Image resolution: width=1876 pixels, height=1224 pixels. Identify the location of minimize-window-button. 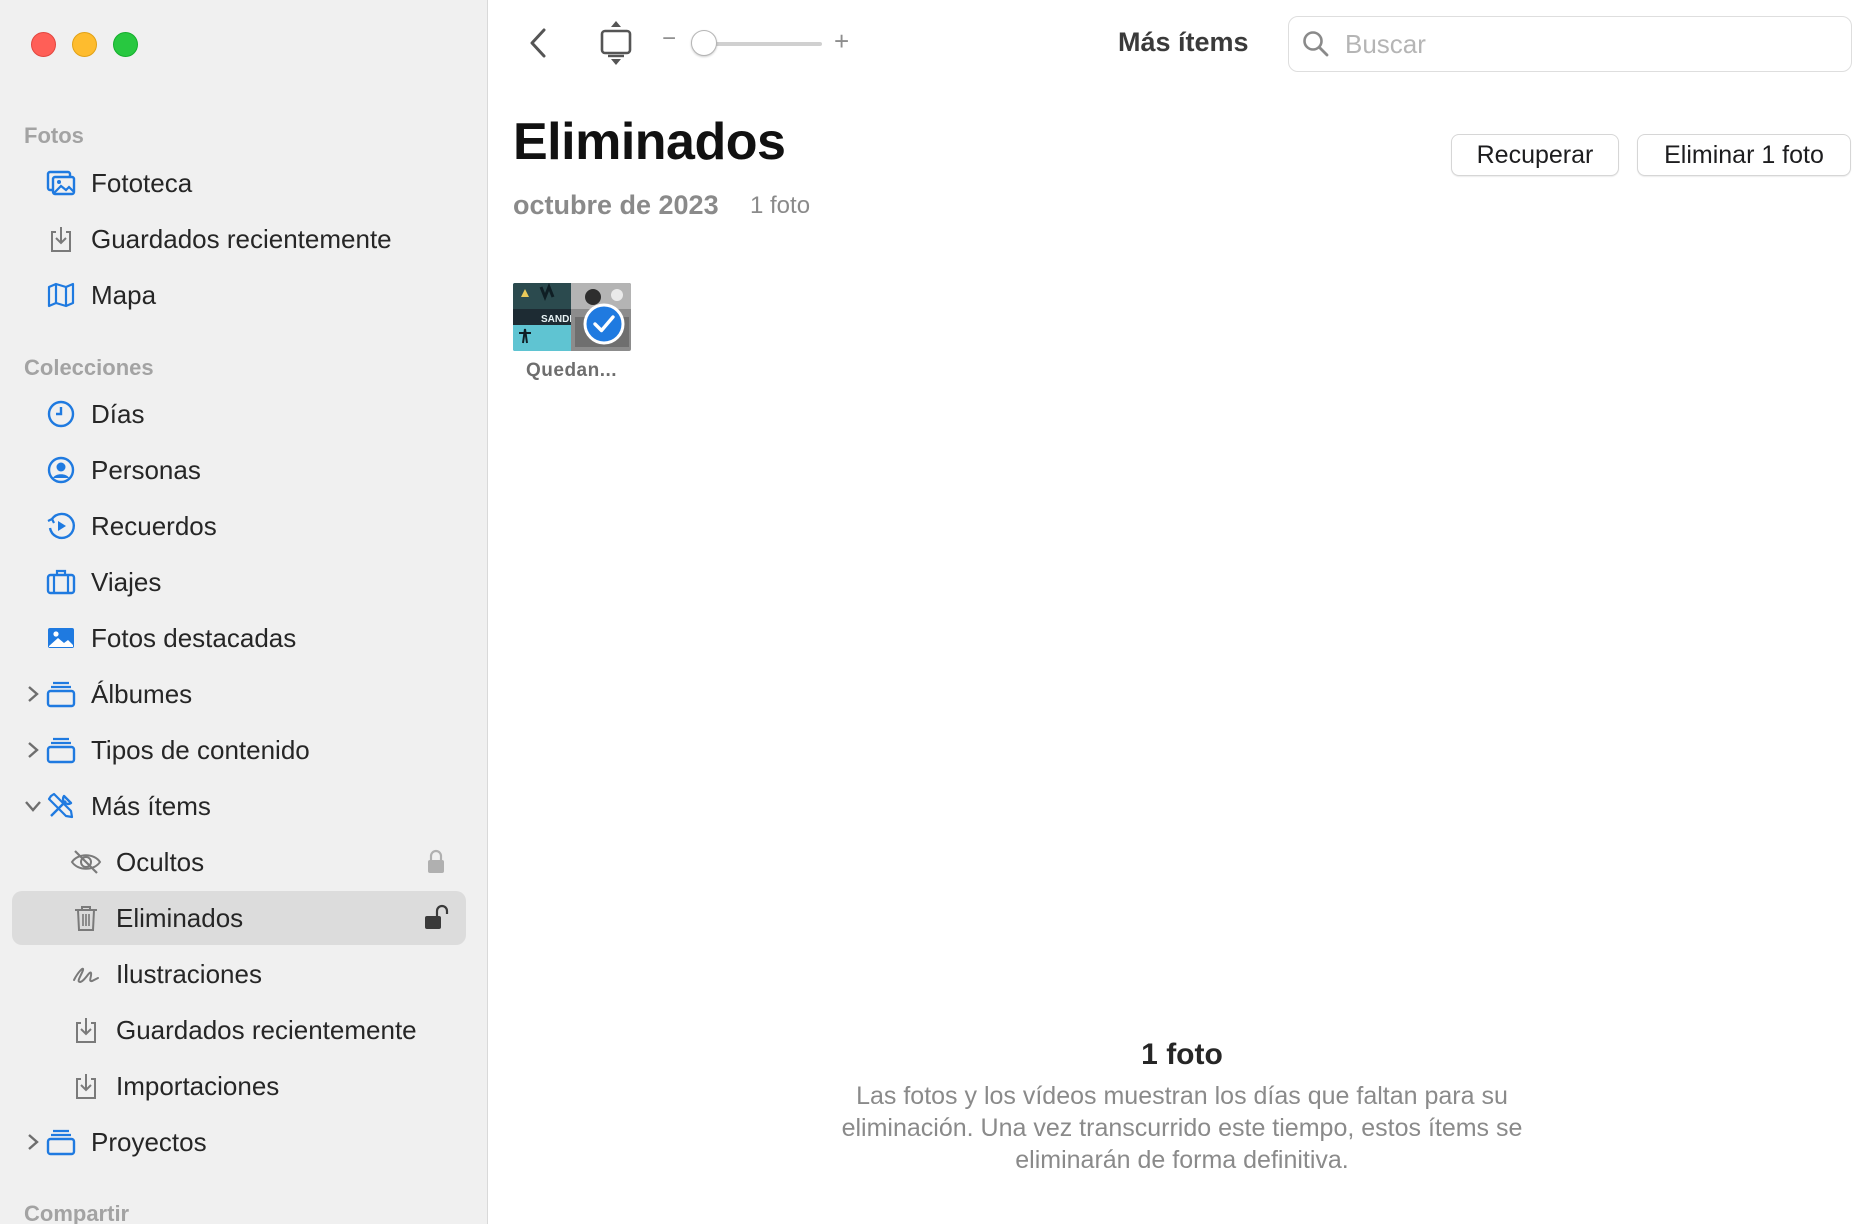
(84, 44).